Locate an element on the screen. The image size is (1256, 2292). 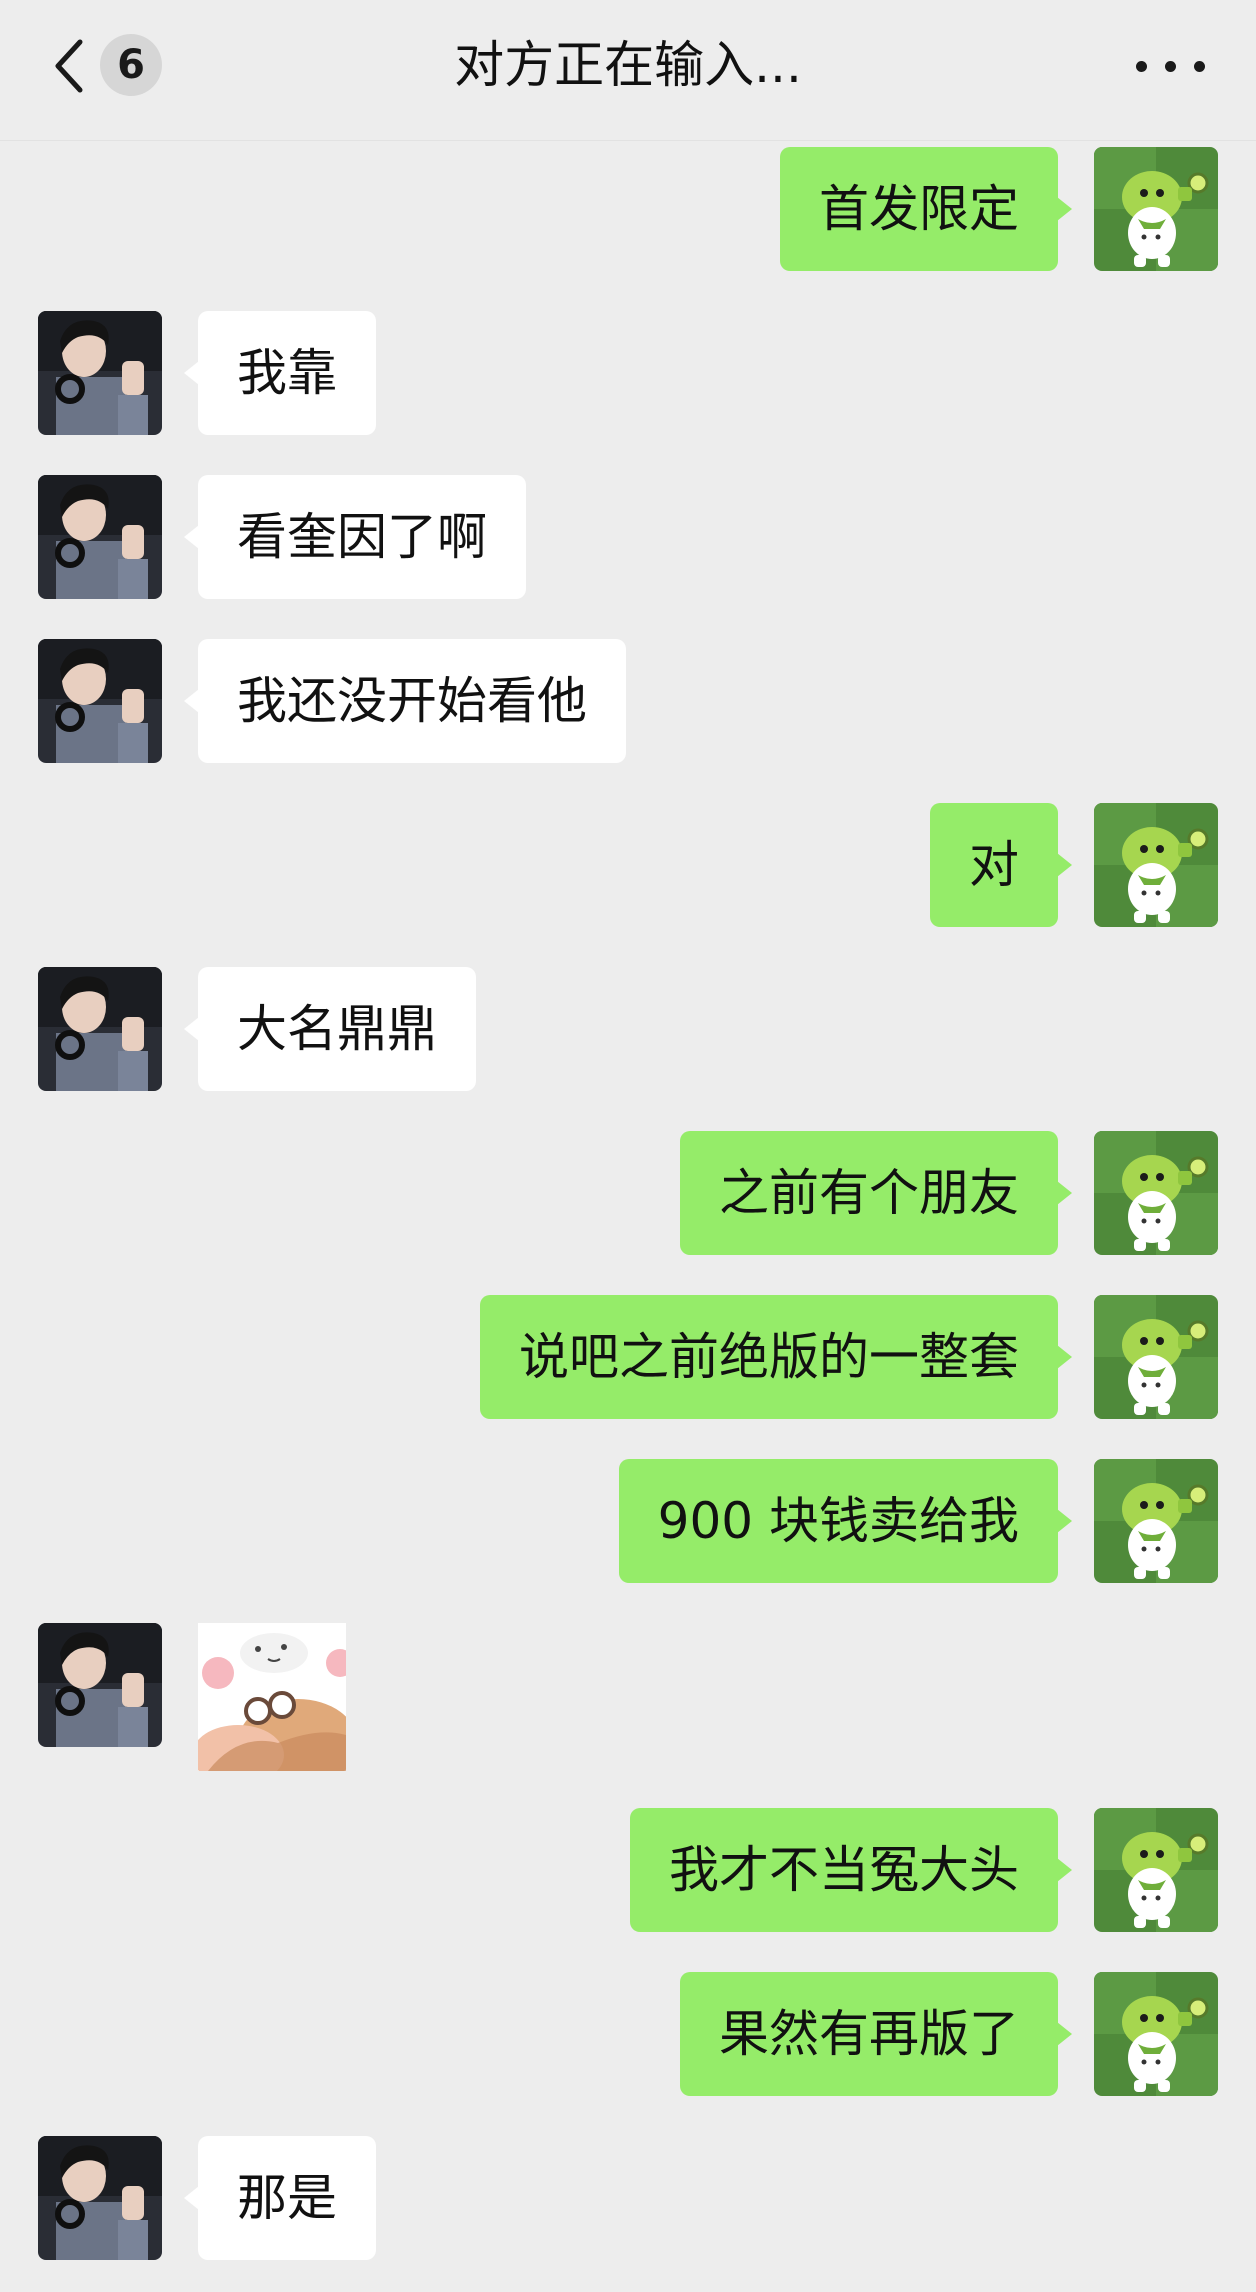
message-bubble: 我才不当冤大头 is located at coordinates (851, 1870).